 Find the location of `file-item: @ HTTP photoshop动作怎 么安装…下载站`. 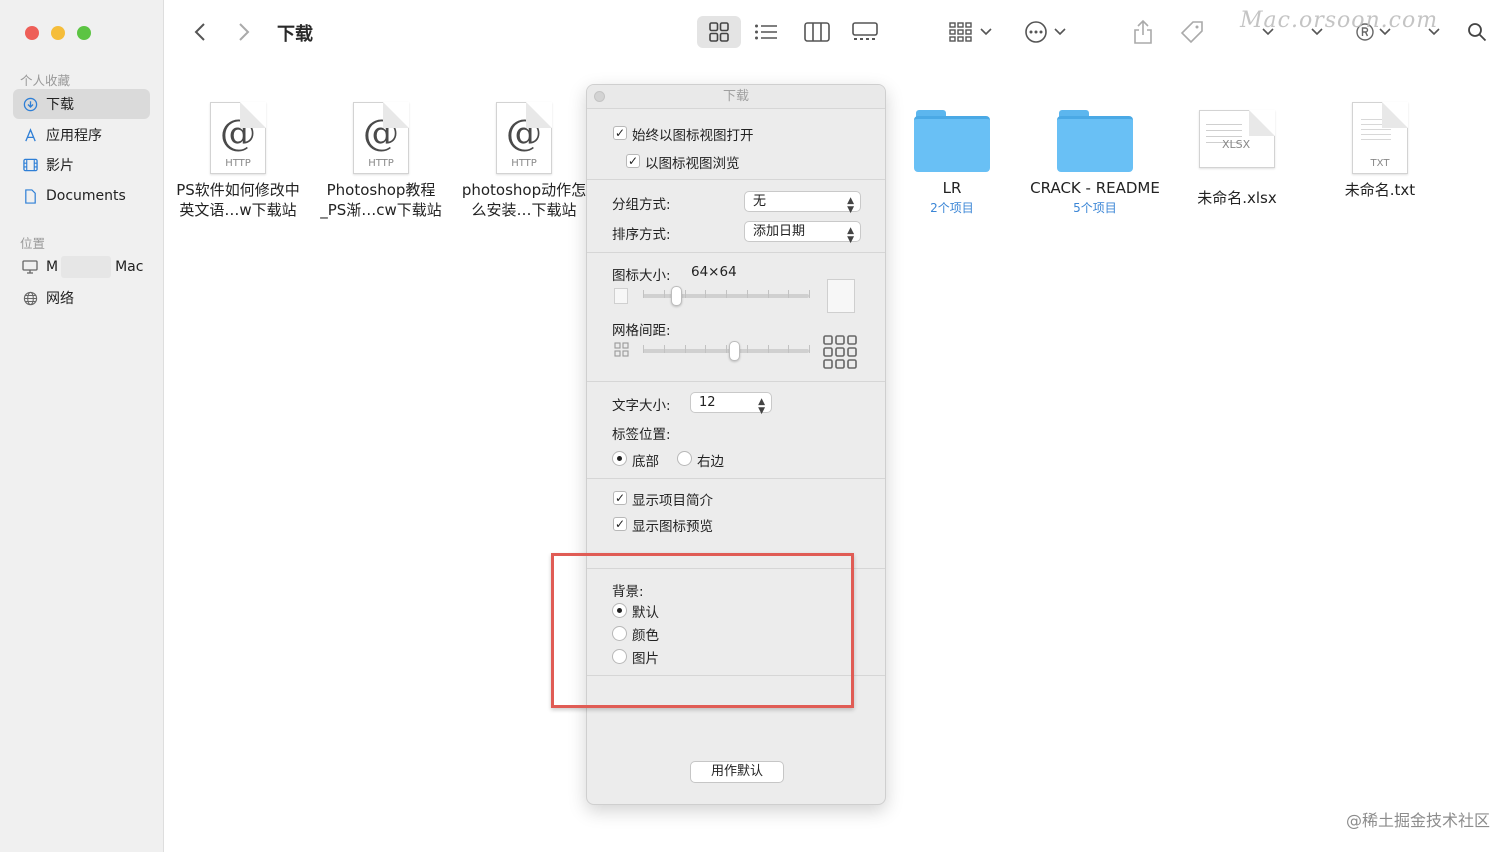

file-item: @ HTTP photoshop动作怎 么安装…下载站 is located at coordinates (524, 161).